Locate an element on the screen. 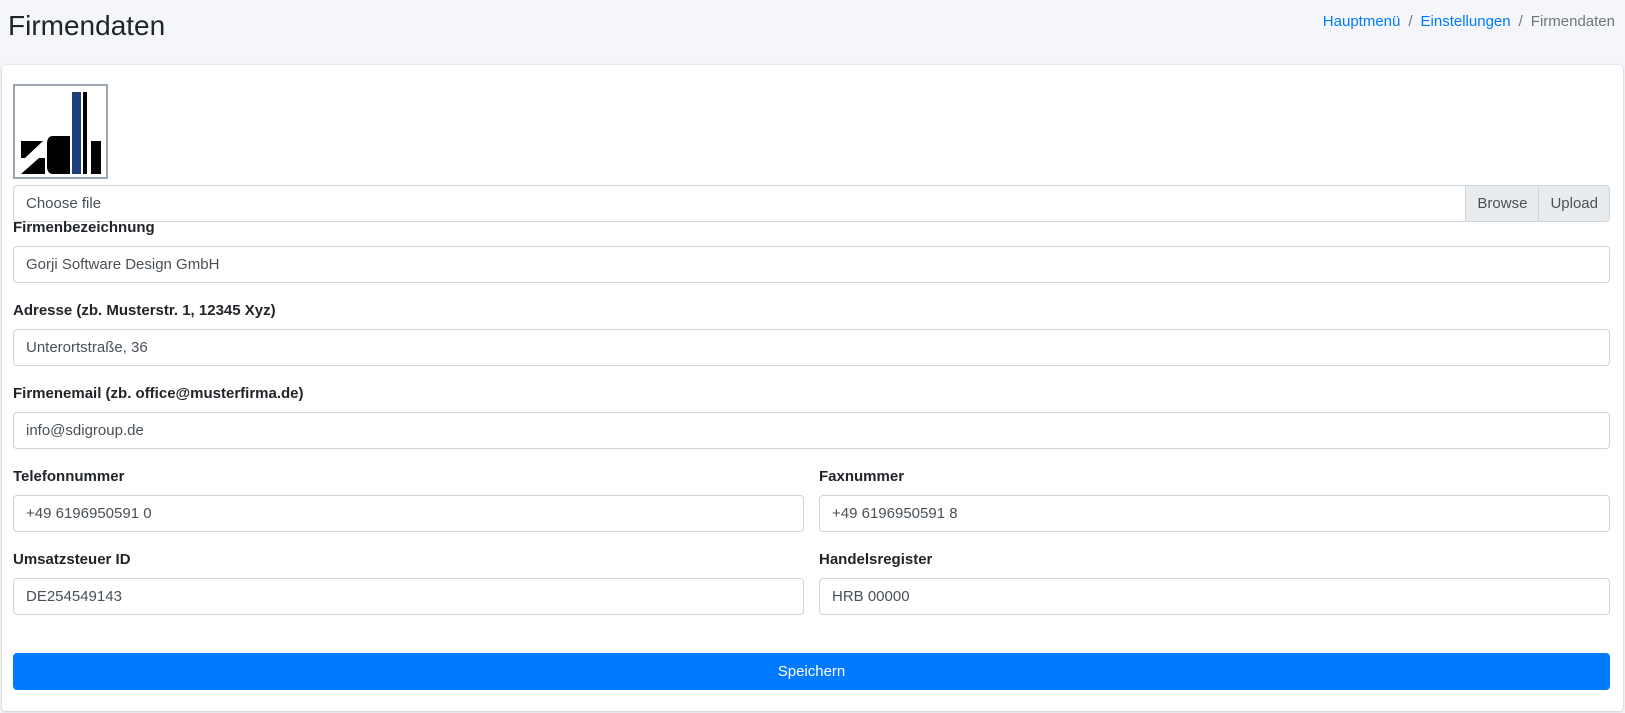  email-label: Firmenemail (zb. office@musterfirma.de) is located at coordinates (158, 393).